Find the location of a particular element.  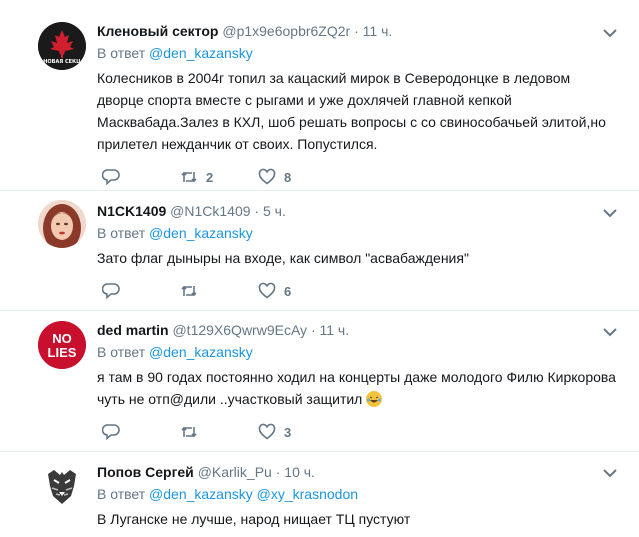

reply-context: В ответ @den_kazansky @xy_krasnodon is located at coordinates (358, 494).